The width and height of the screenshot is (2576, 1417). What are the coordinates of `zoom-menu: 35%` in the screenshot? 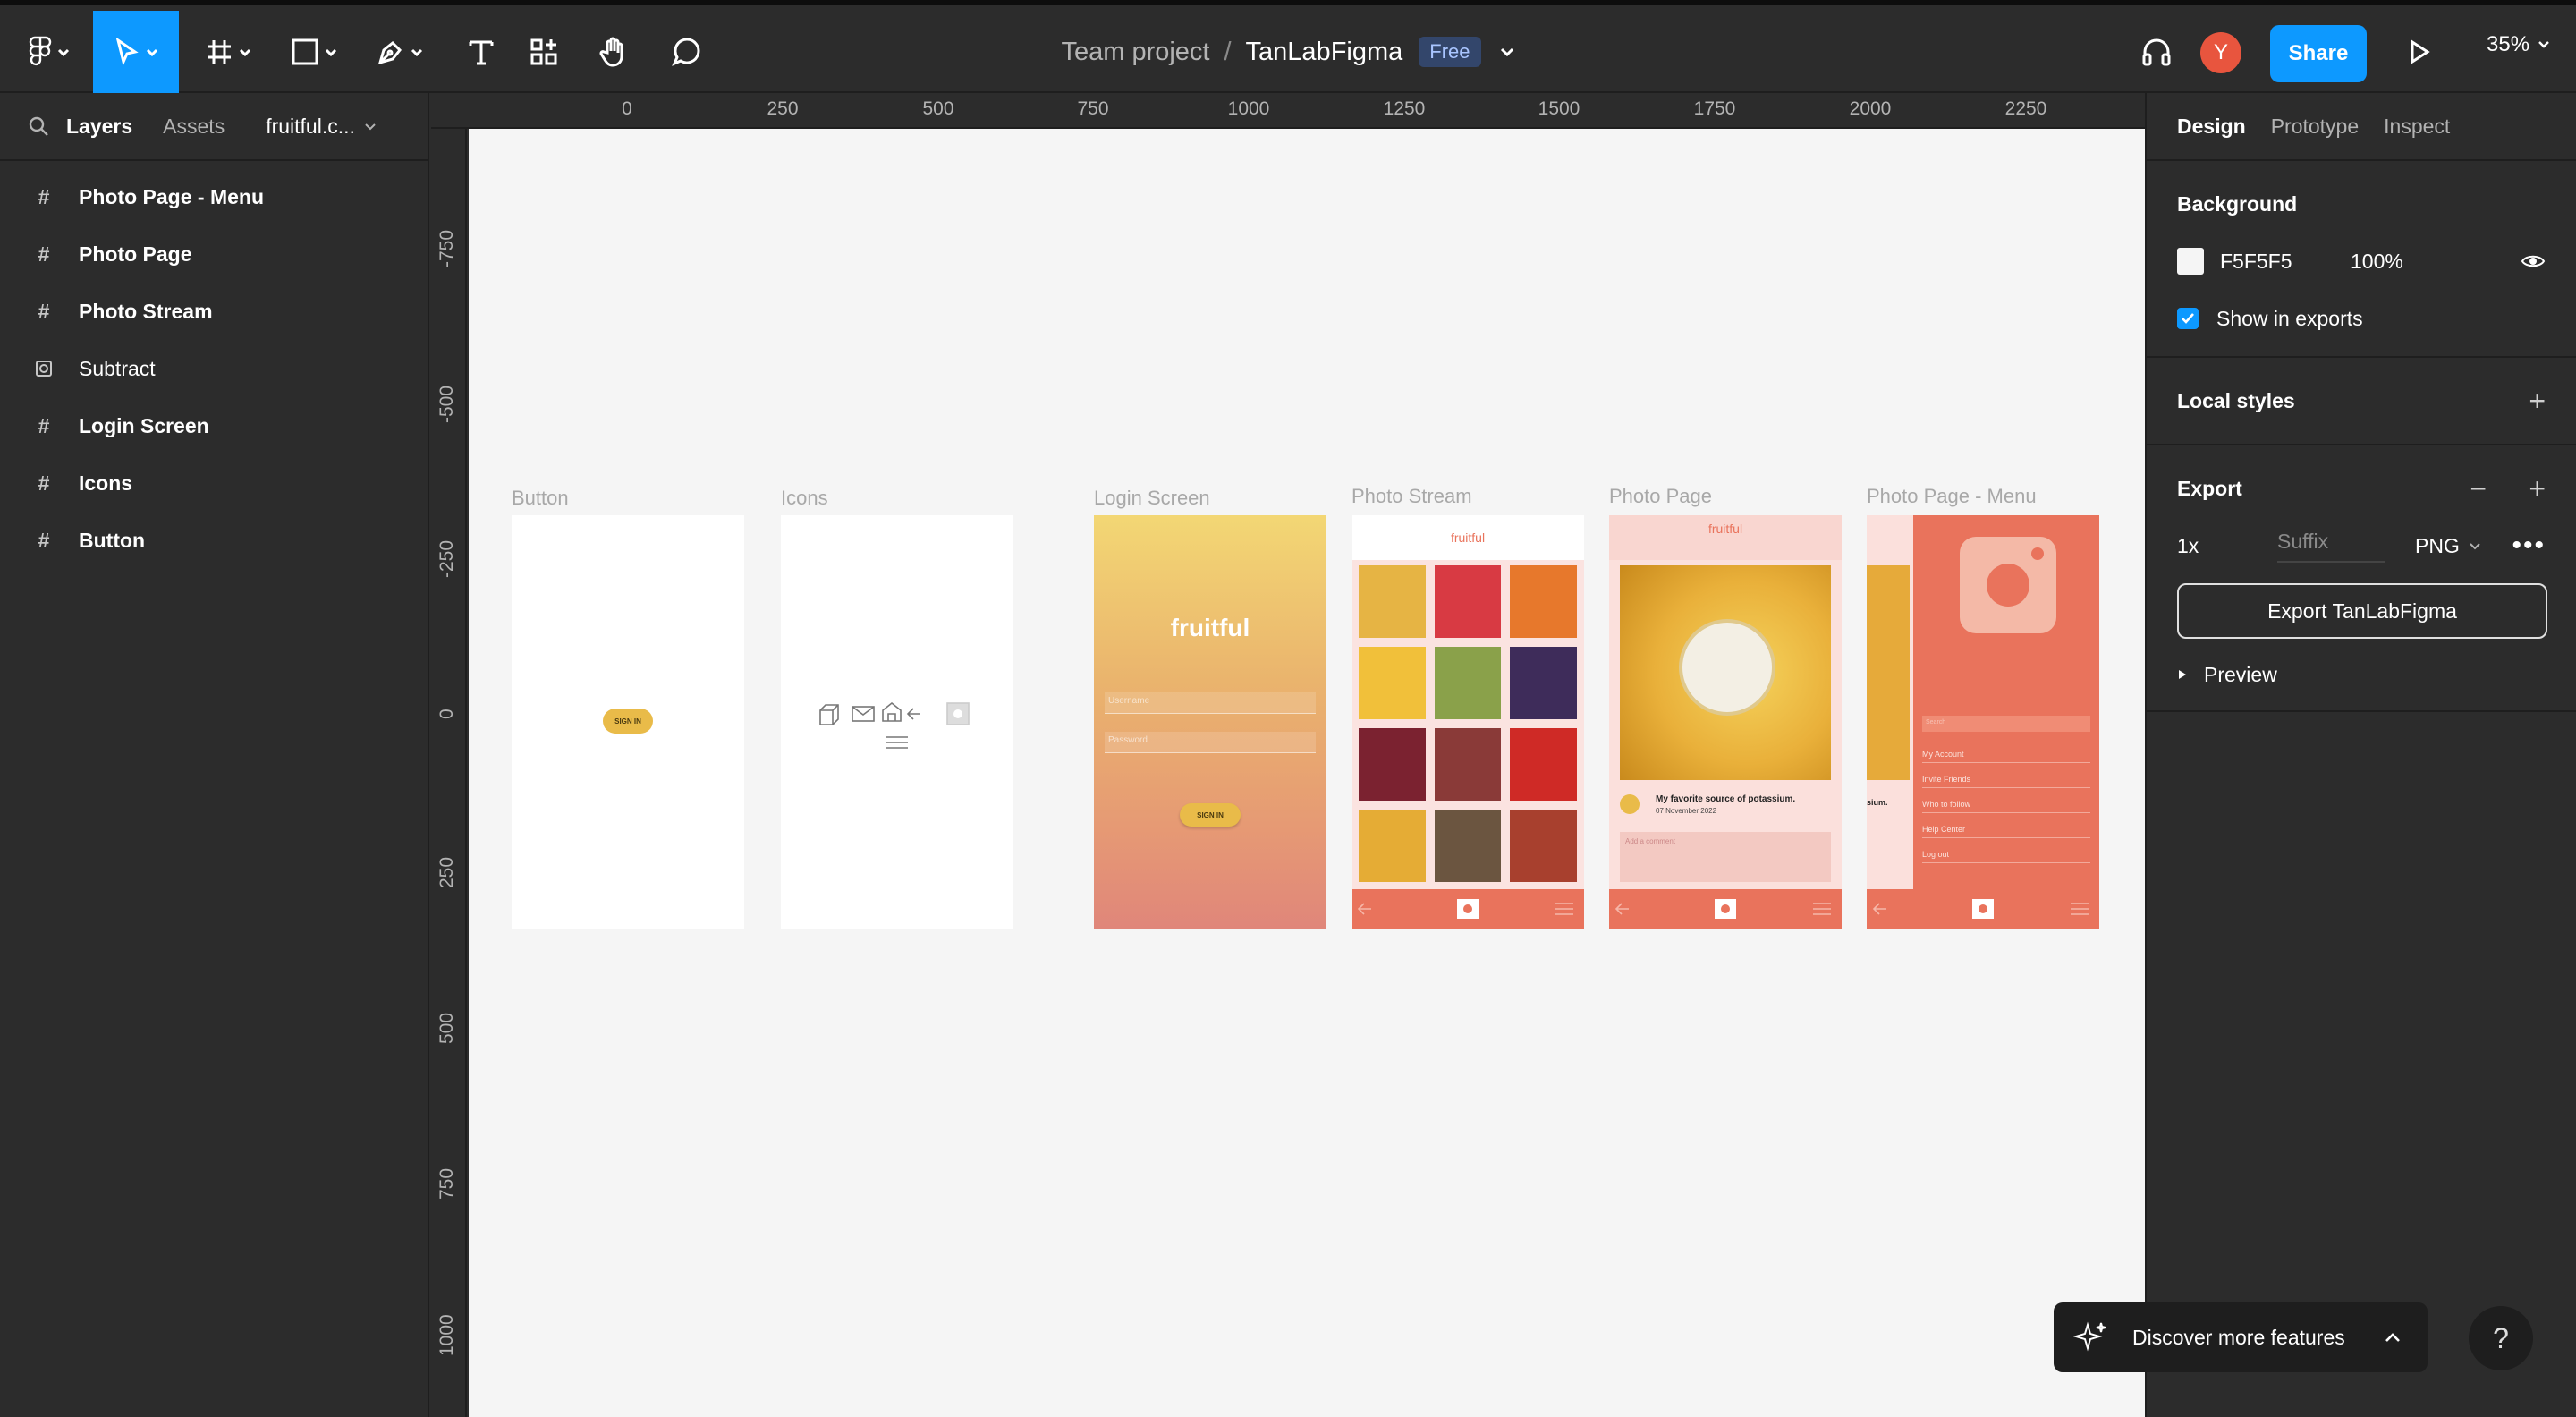 It's located at (2519, 44).